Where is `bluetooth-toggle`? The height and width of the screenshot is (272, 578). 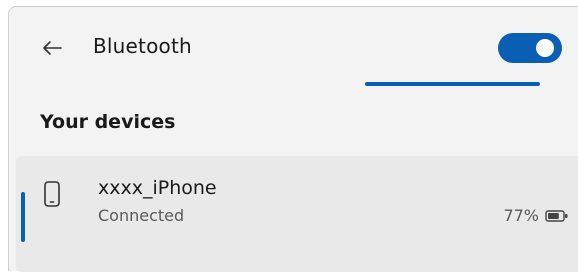 bluetooth-toggle is located at coordinates (530, 48).